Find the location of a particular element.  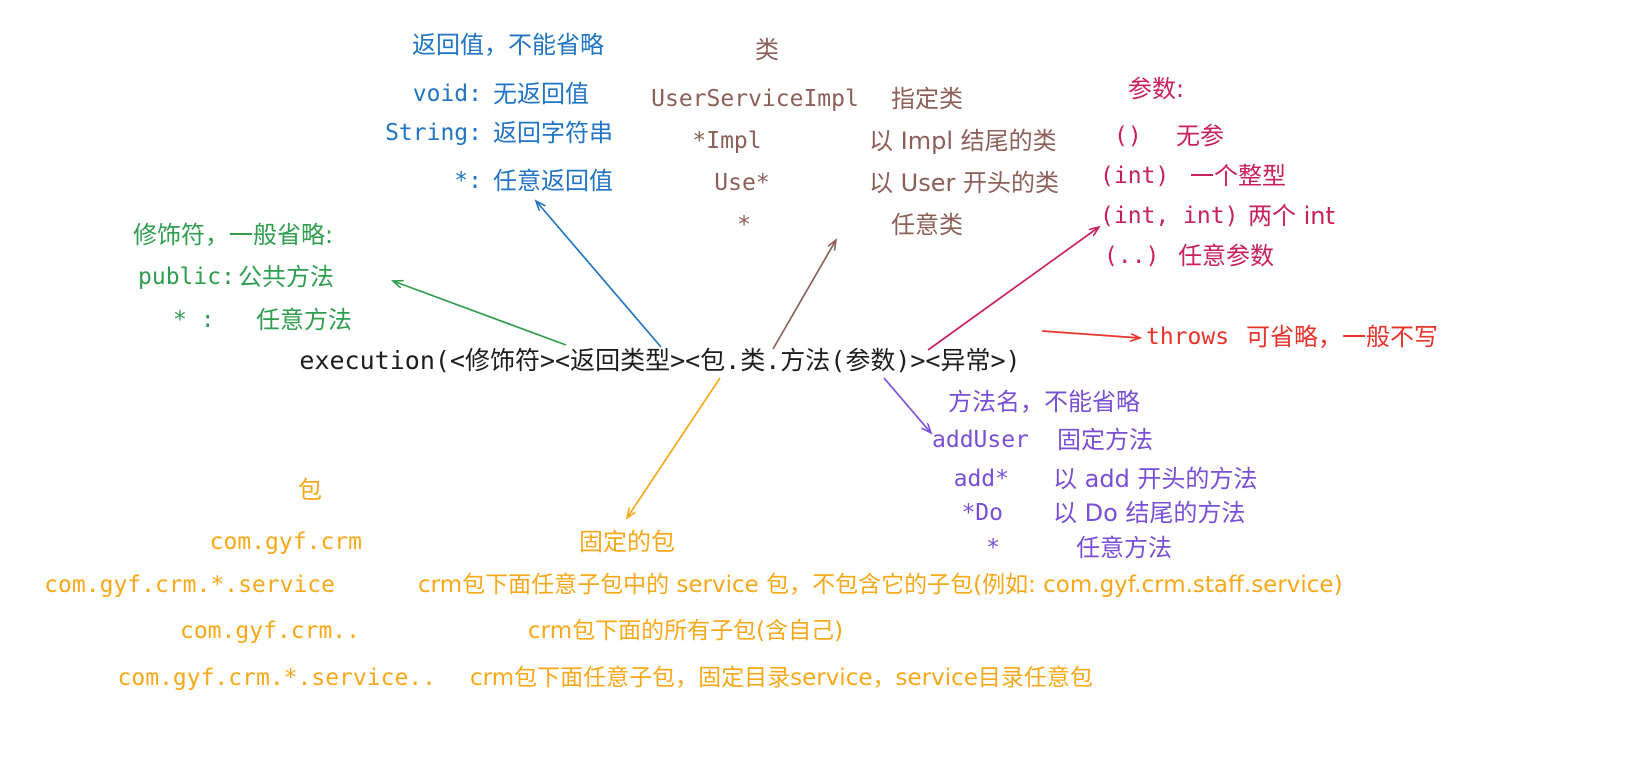

params-pattern-0: () is located at coordinates (1128, 136).